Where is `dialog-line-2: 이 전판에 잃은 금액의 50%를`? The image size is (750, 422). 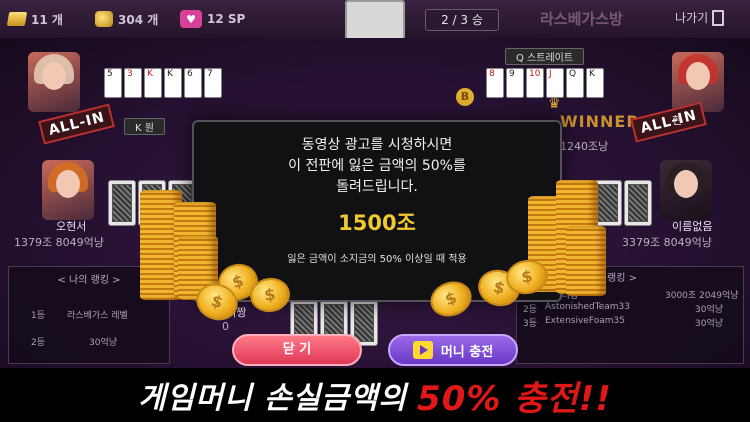
dialog-line-2: 이 전판에 잃은 금액의 50%를 is located at coordinates (377, 166).